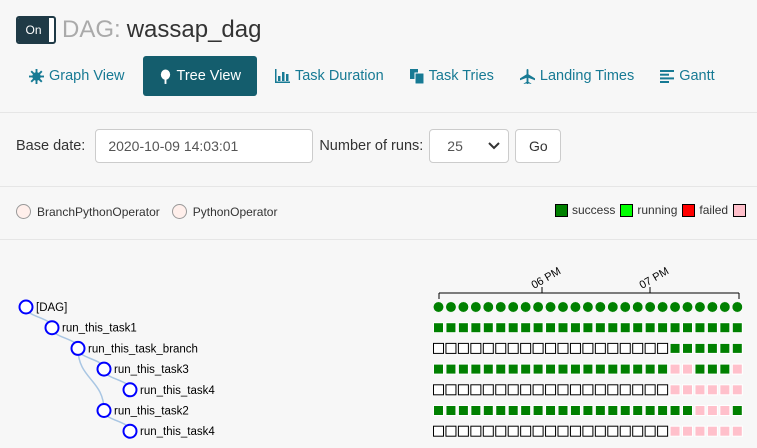 The height and width of the screenshot is (448, 757). I want to click on task-label: run_this_task1, so click(99, 329).